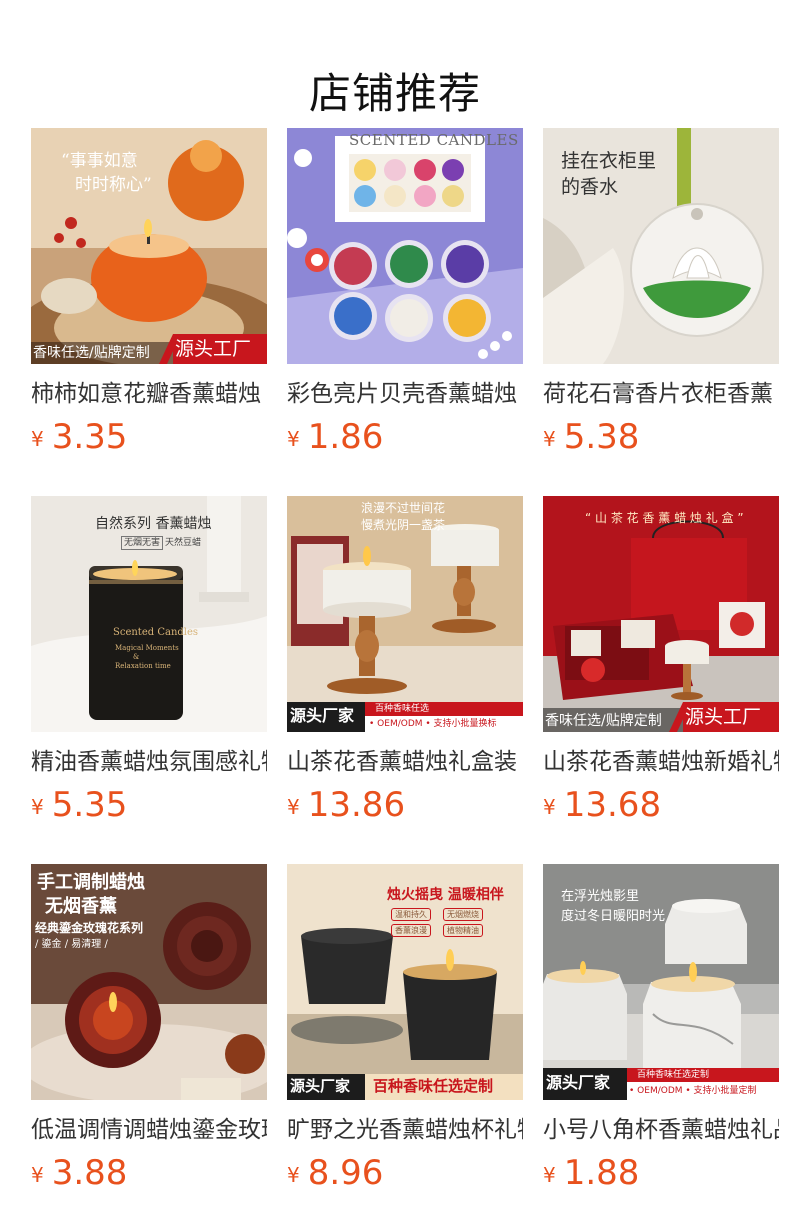 This screenshot has height=1232, width=790. Describe the element at coordinates (156, 632) in the screenshot. I see `jar-label-text: Scented Candles` at that location.